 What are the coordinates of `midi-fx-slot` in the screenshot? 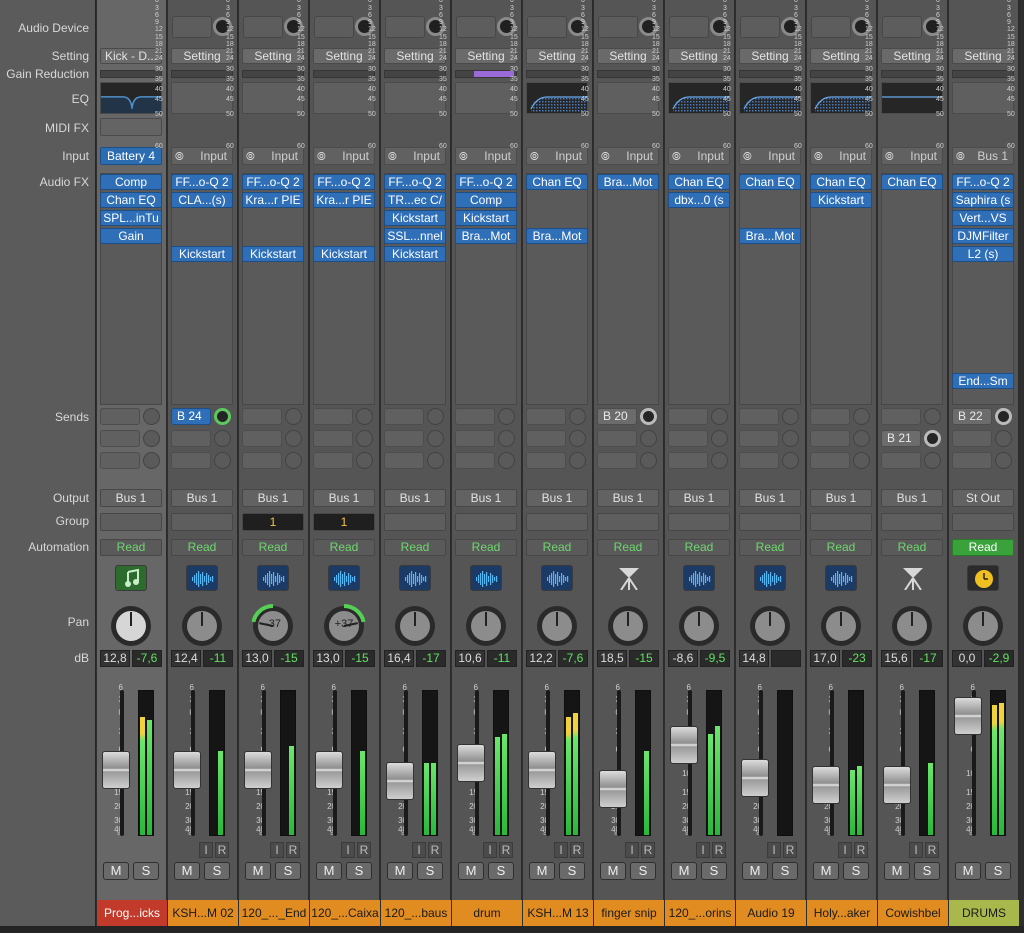 It's located at (131, 127).